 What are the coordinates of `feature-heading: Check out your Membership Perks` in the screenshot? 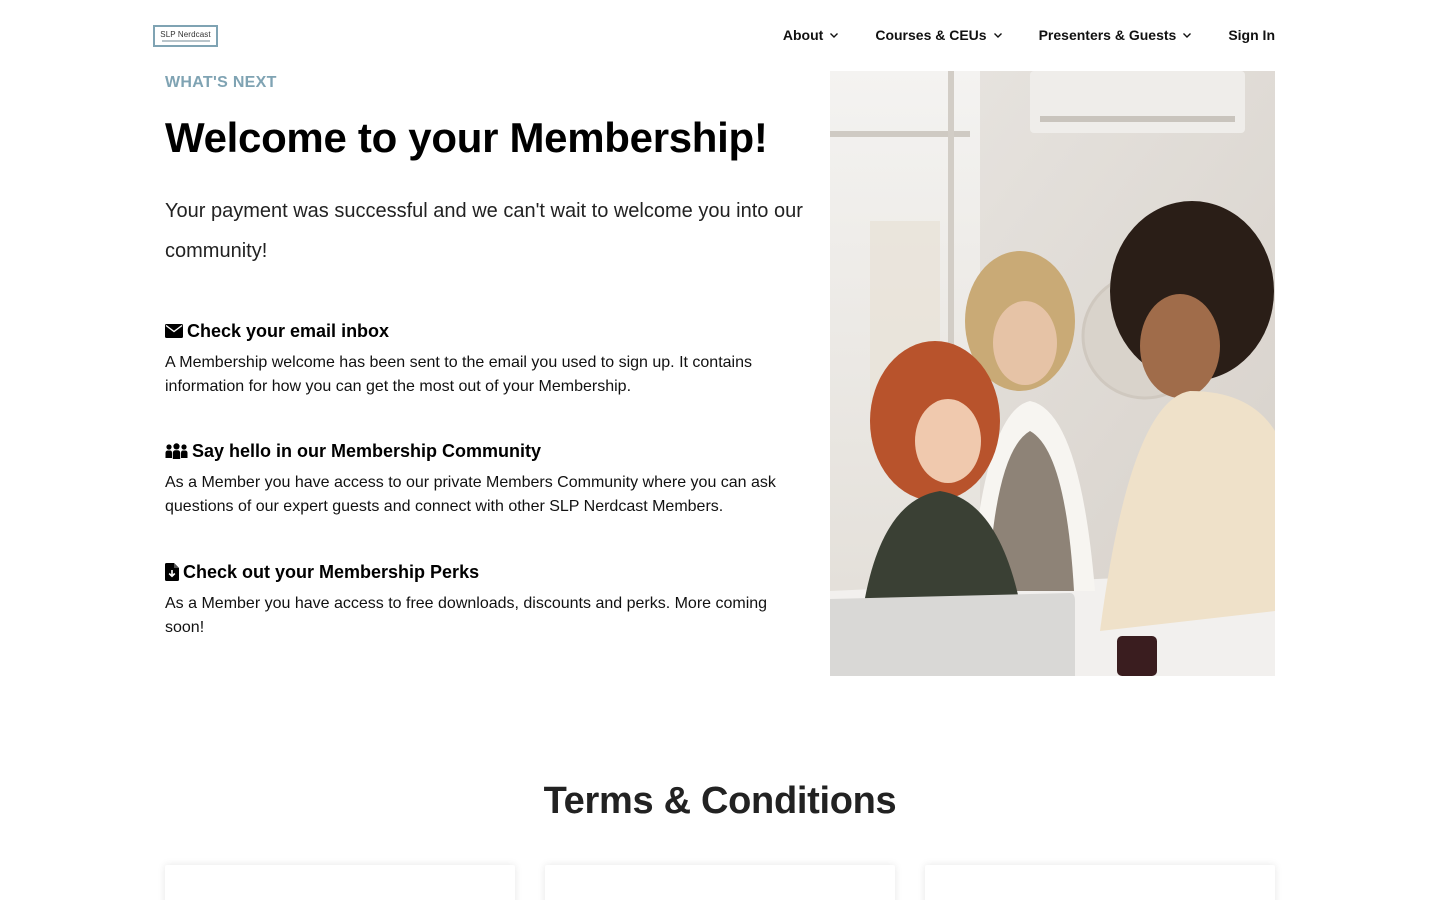 It's located at (485, 572).